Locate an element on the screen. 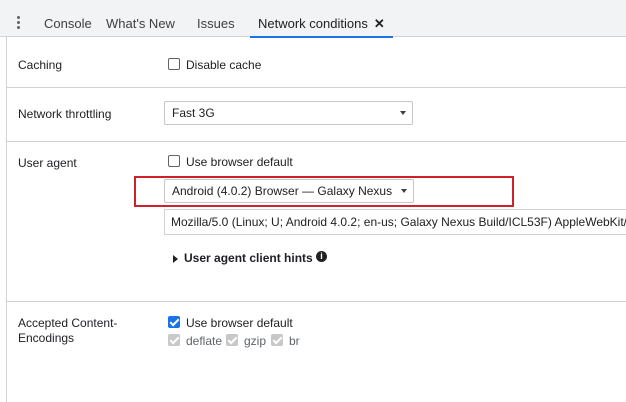 The width and height of the screenshot is (626, 402). disable-cache-checkbox is located at coordinates (174, 64).